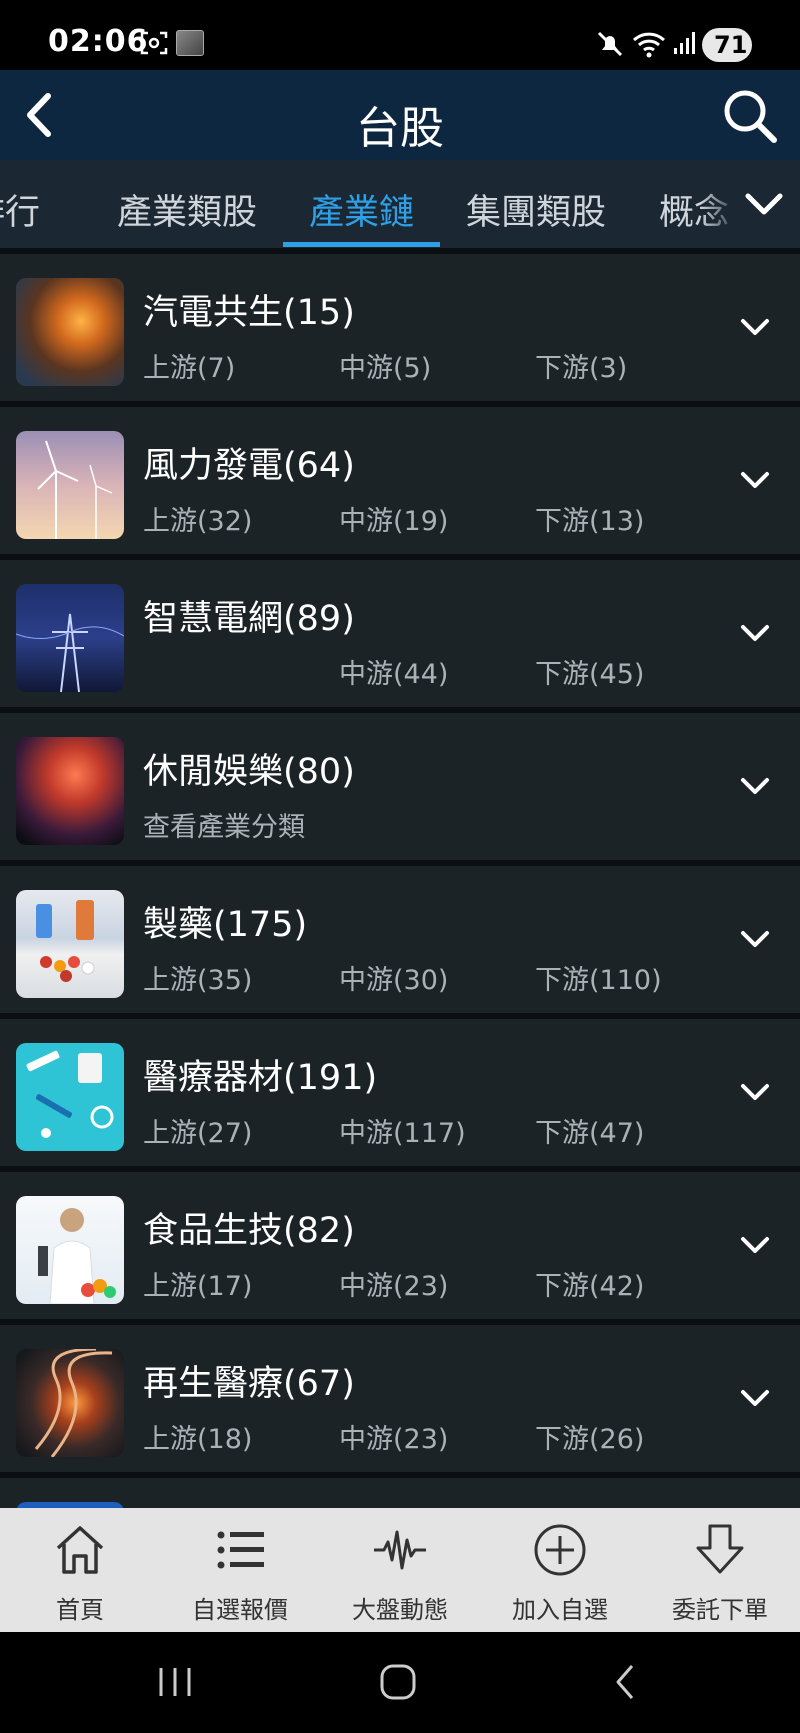  What do you see at coordinates (649, 45) in the screenshot?
I see `wifi-icon` at bounding box center [649, 45].